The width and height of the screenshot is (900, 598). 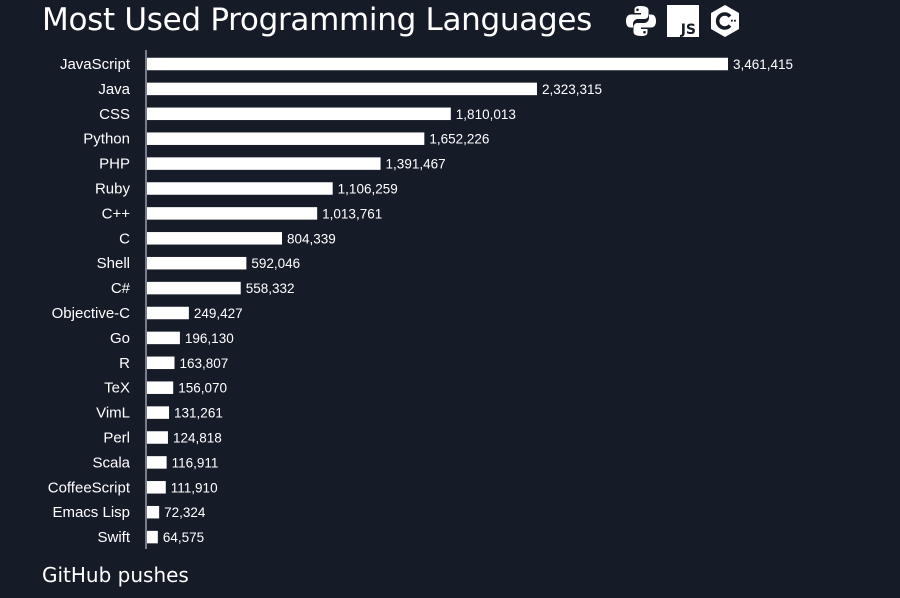 I want to click on value-label: 116,911, so click(x=195, y=462).